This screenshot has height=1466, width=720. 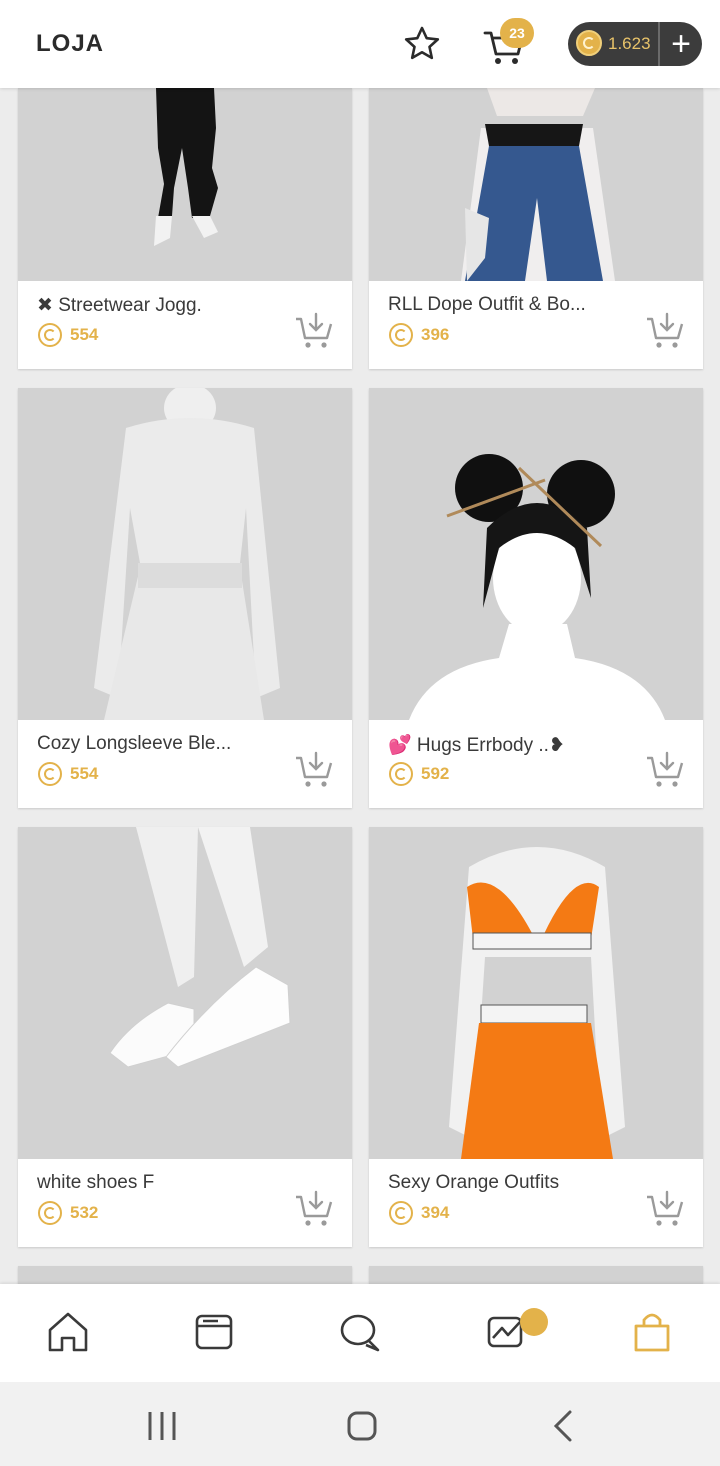 I want to click on product-info: white shoes F 532, so click(x=185, y=1203).